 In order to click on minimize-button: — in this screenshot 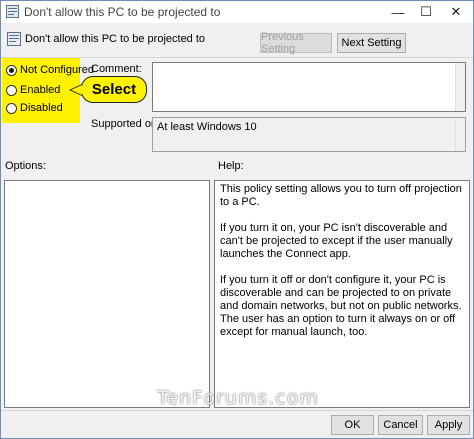, I will do `click(398, 12)`.